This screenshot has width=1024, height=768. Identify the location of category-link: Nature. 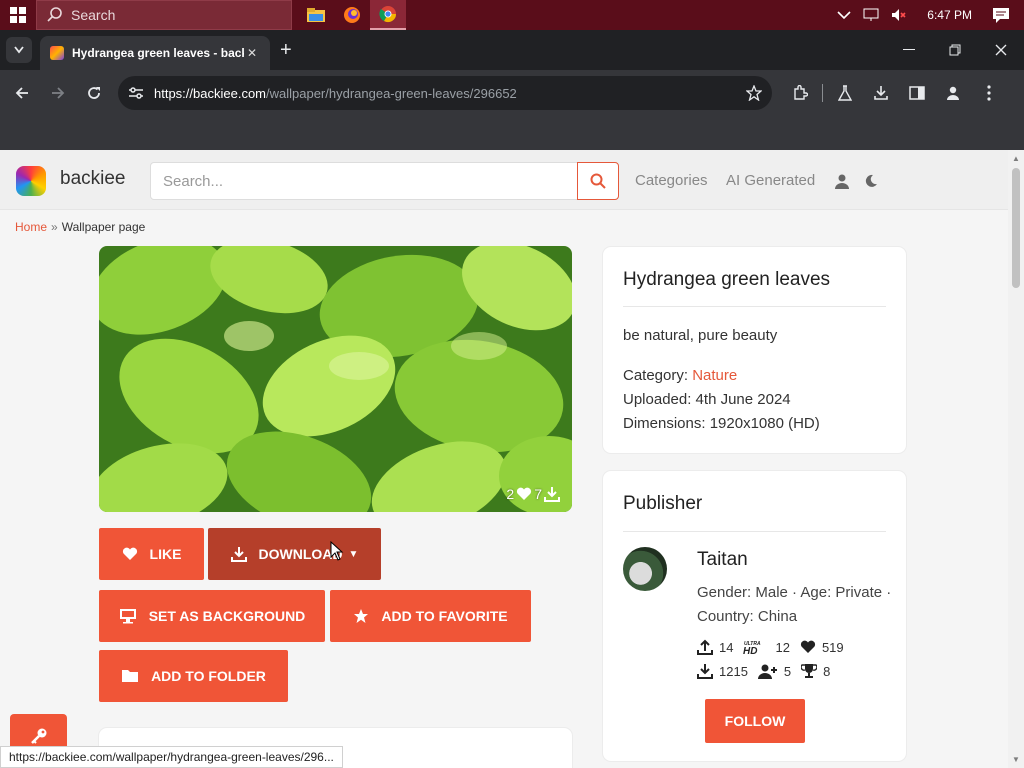
(714, 375).